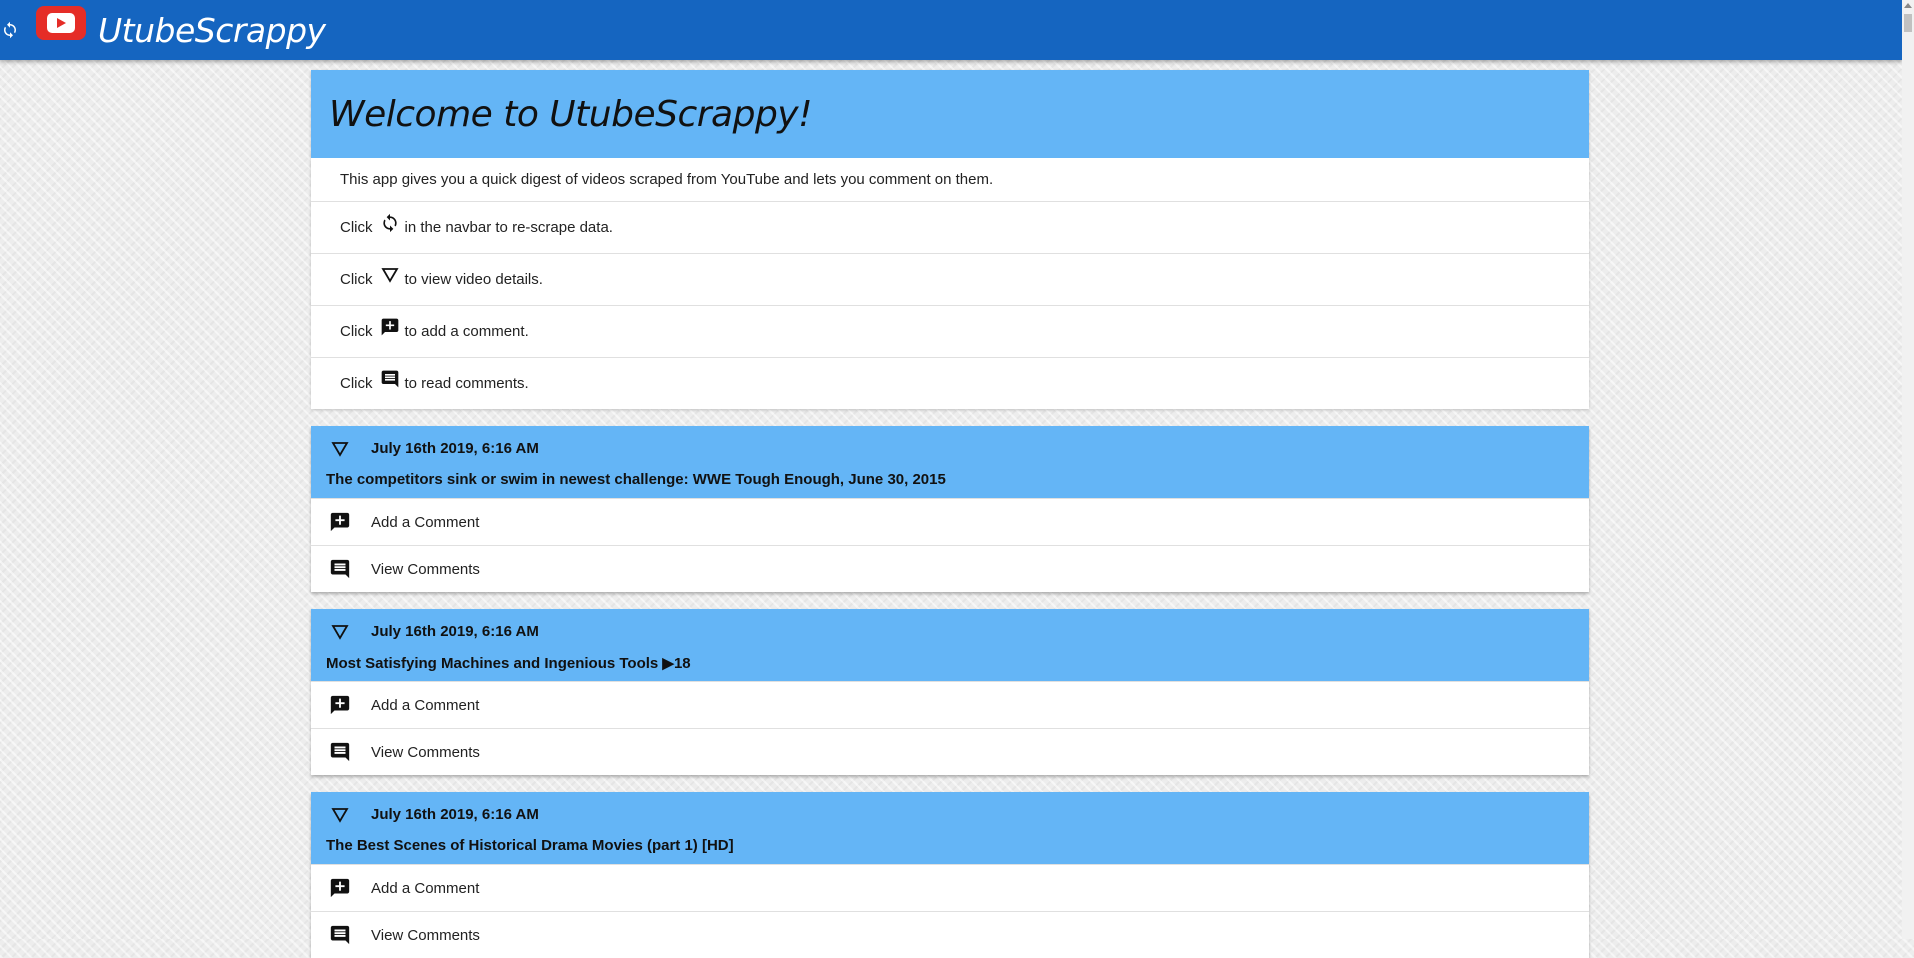 Image resolution: width=1914 pixels, height=958 pixels. What do you see at coordinates (950, 279) in the screenshot?
I see `instruction-details: Click to view video details.` at bounding box center [950, 279].